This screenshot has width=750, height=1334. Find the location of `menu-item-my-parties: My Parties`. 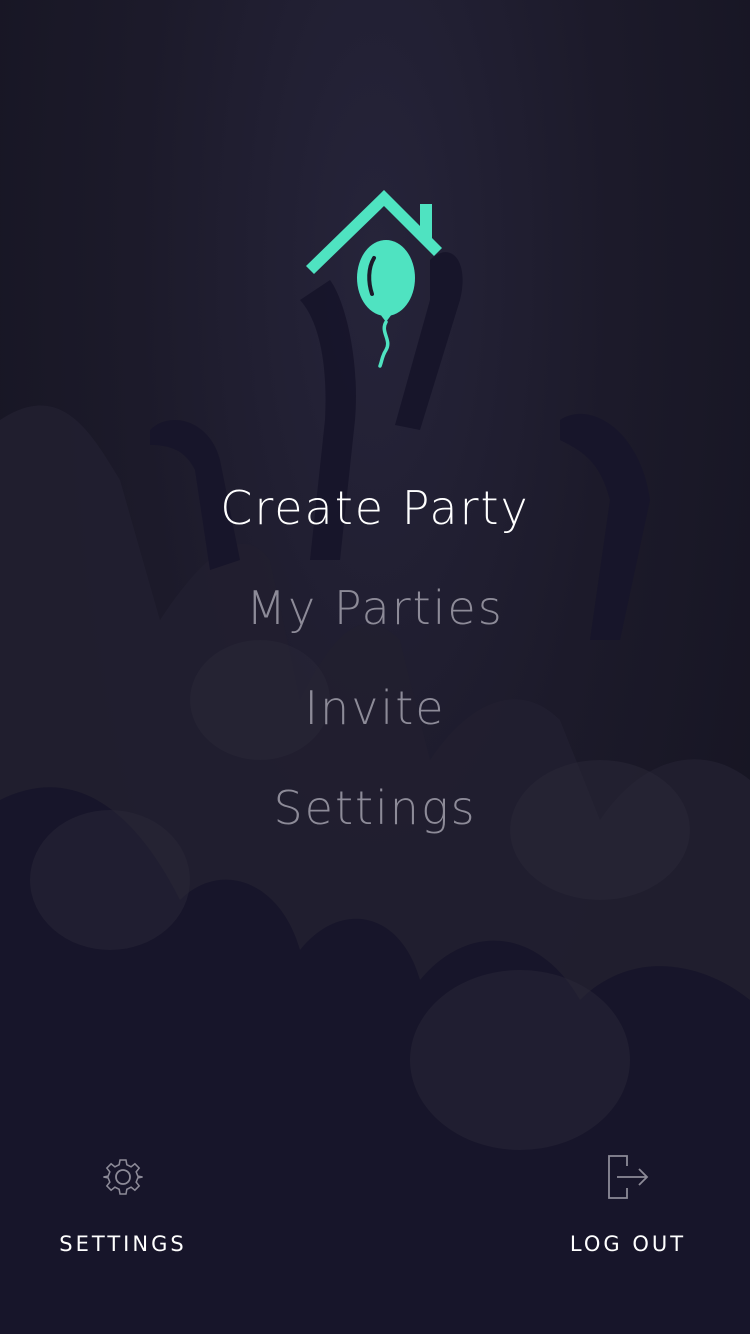

menu-item-my-parties: My Parties is located at coordinates (375, 620).